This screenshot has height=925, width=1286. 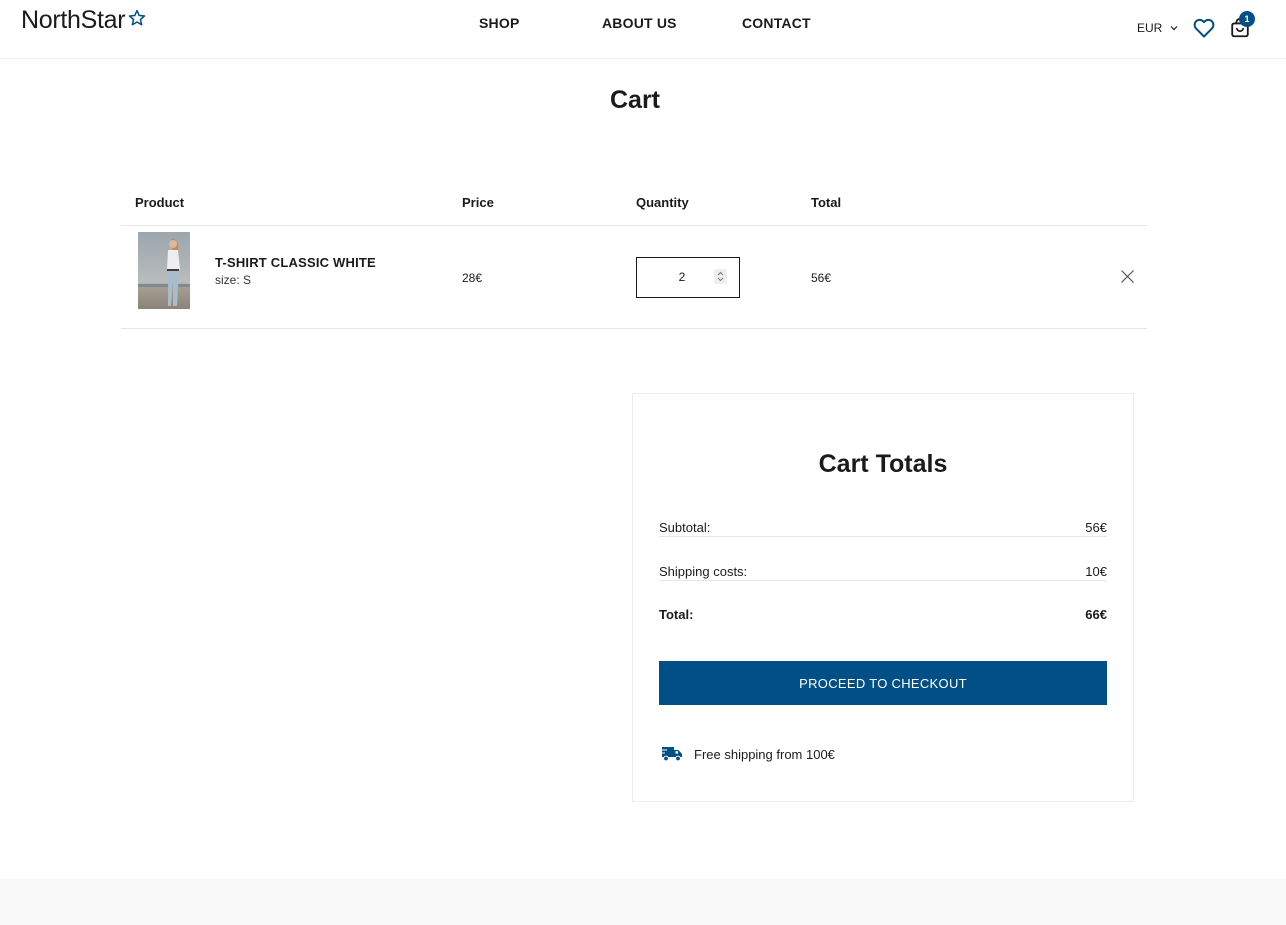 I want to click on proceed-to-checkout-button: PROCEED TO CHECKOUT, so click(x=883, y=683).